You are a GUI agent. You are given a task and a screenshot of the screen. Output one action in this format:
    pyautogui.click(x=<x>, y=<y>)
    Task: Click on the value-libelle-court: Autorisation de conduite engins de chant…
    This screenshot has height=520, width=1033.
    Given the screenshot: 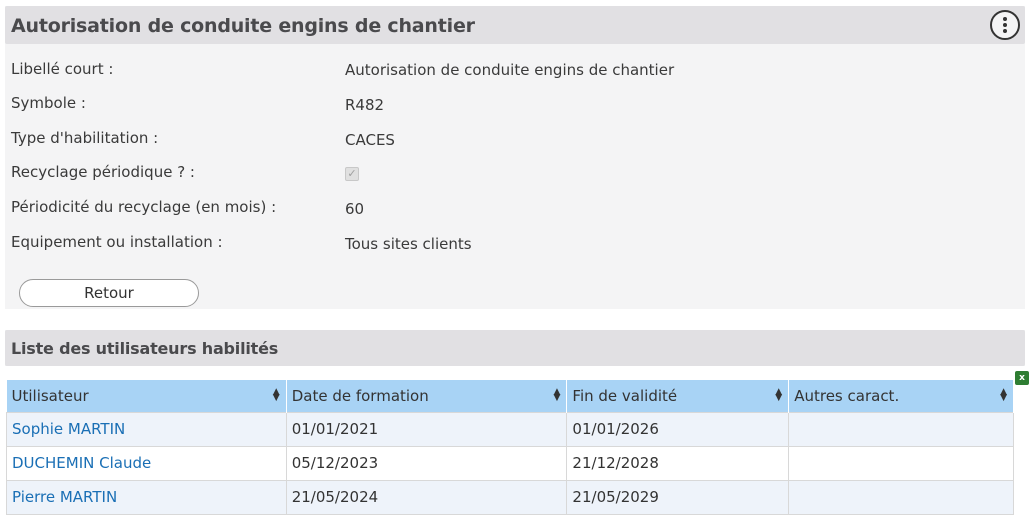 What is the action you would take?
    pyautogui.click(x=510, y=70)
    